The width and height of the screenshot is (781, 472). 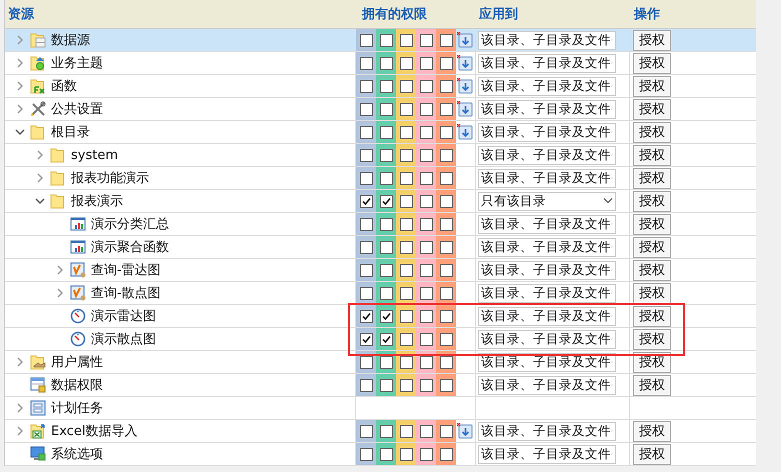 I want to click on tree-row: 计划任务, so click(x=380, y=408).